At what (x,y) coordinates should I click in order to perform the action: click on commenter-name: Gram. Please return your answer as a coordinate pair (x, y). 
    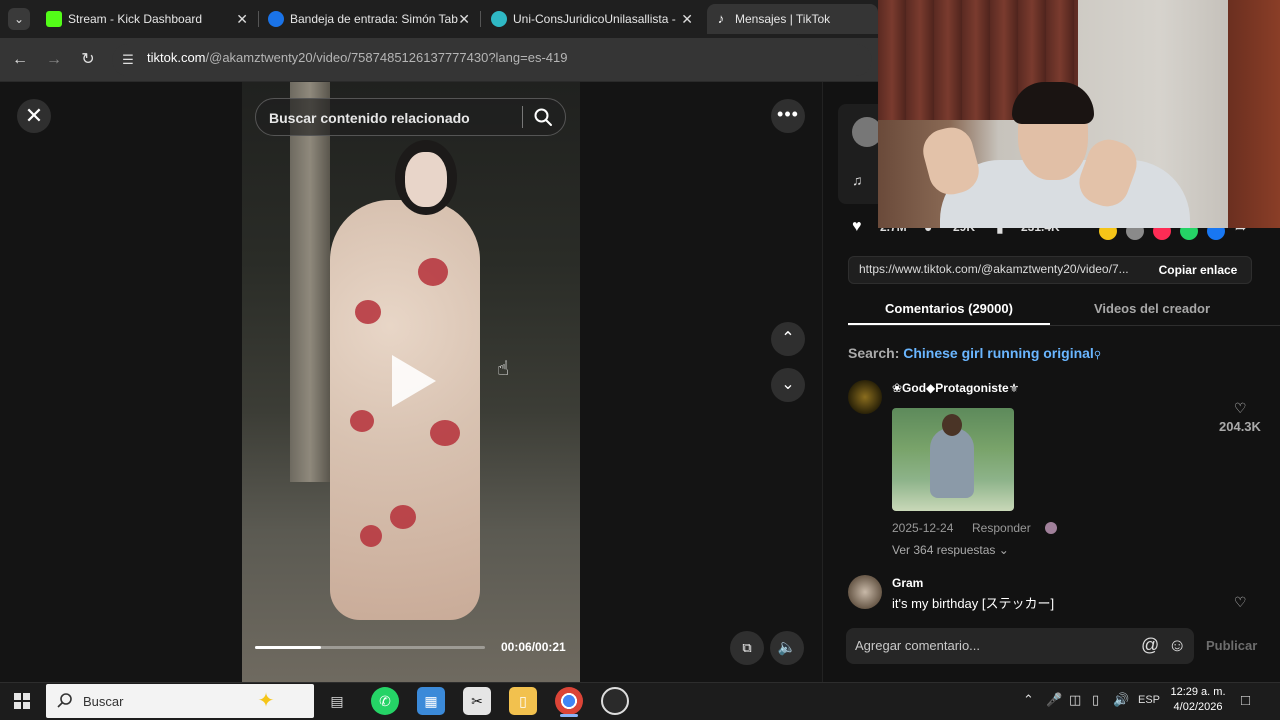
    Looking at the image, I should click on (907, 583).